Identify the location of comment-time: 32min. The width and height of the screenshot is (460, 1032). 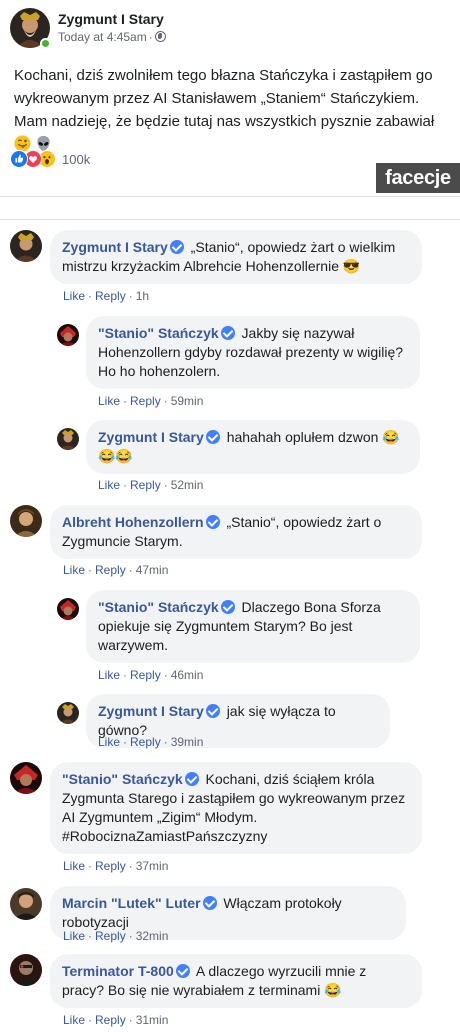
(152, 936).